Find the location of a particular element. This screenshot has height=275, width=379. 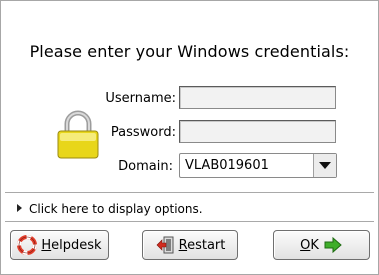

username-label: Username: is located at coordinates (140, 98).